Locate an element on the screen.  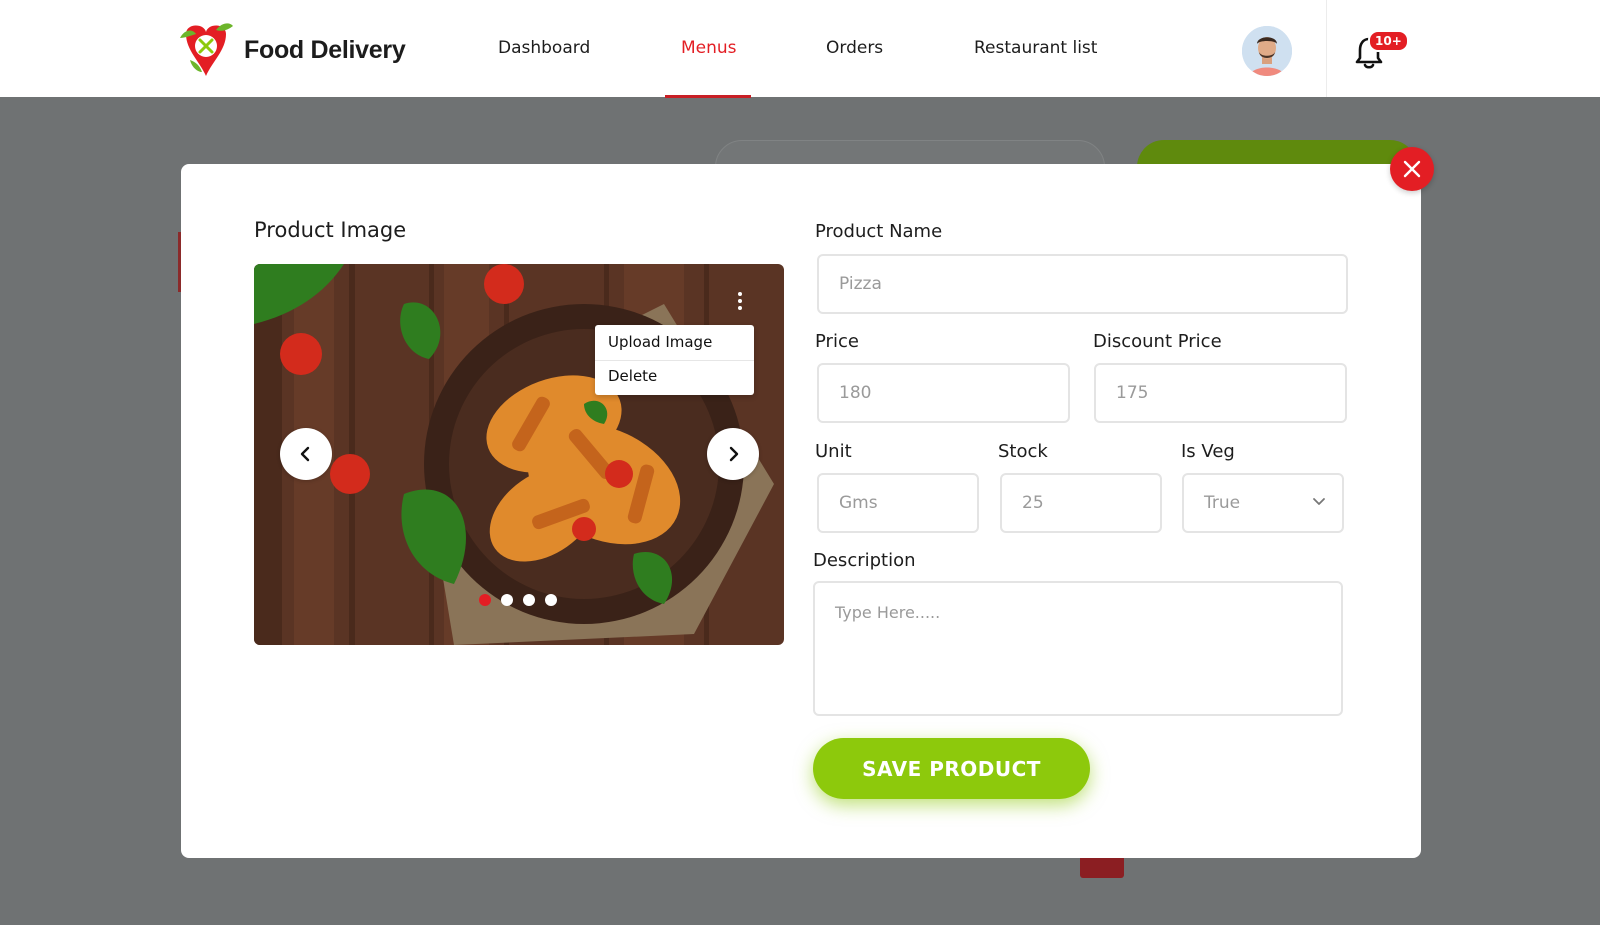
discount-price-field is located at coordinates (1220, 393).